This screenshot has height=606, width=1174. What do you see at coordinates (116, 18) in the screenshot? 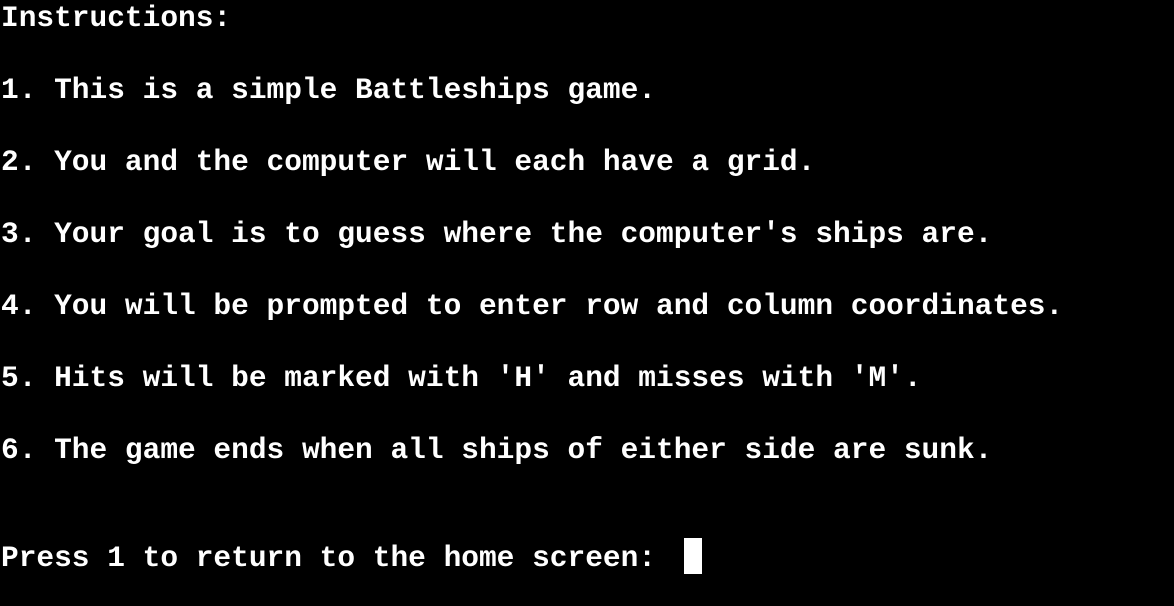
I see `instructions-heading: Instructions:` at bounding box center [116, 18].